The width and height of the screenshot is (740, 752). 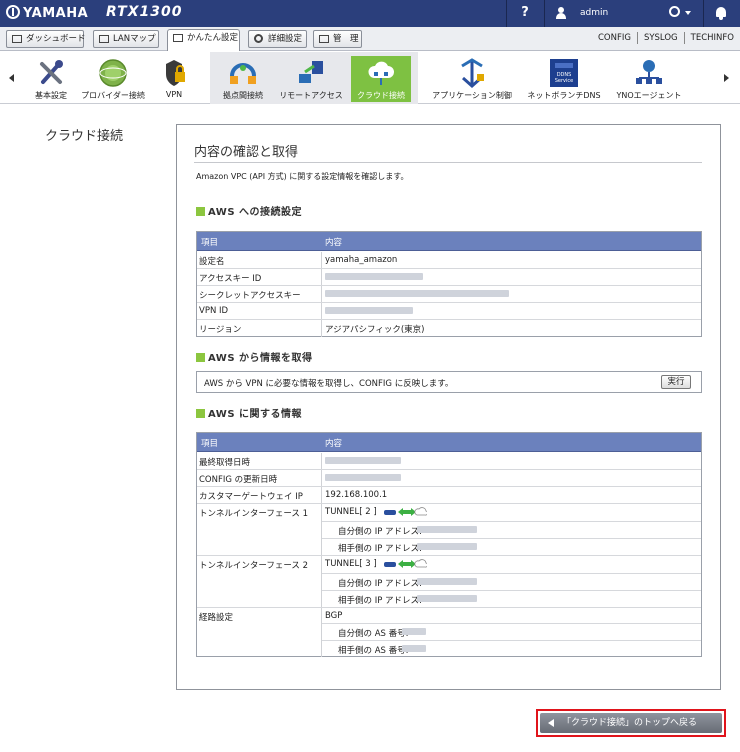 I want to click on tab-management: 管 理, so click(x=337, y=39).